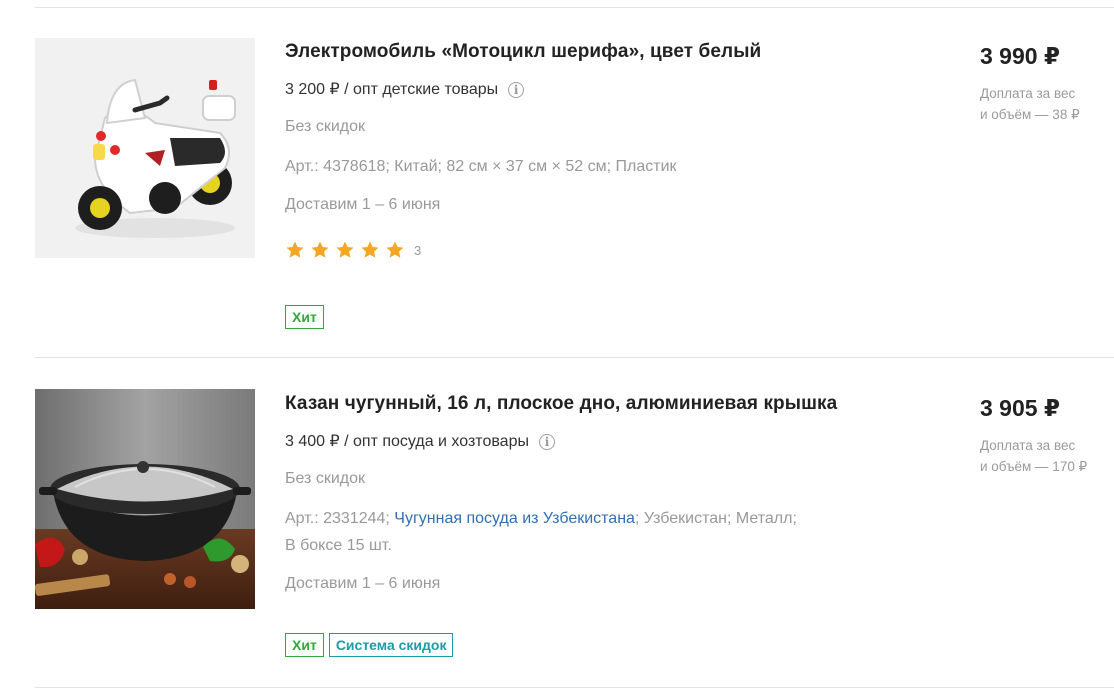  Describe the element at coordinates (1020, 408) in the screenshot. I see `product-price: 3 905 ₽` at that location.